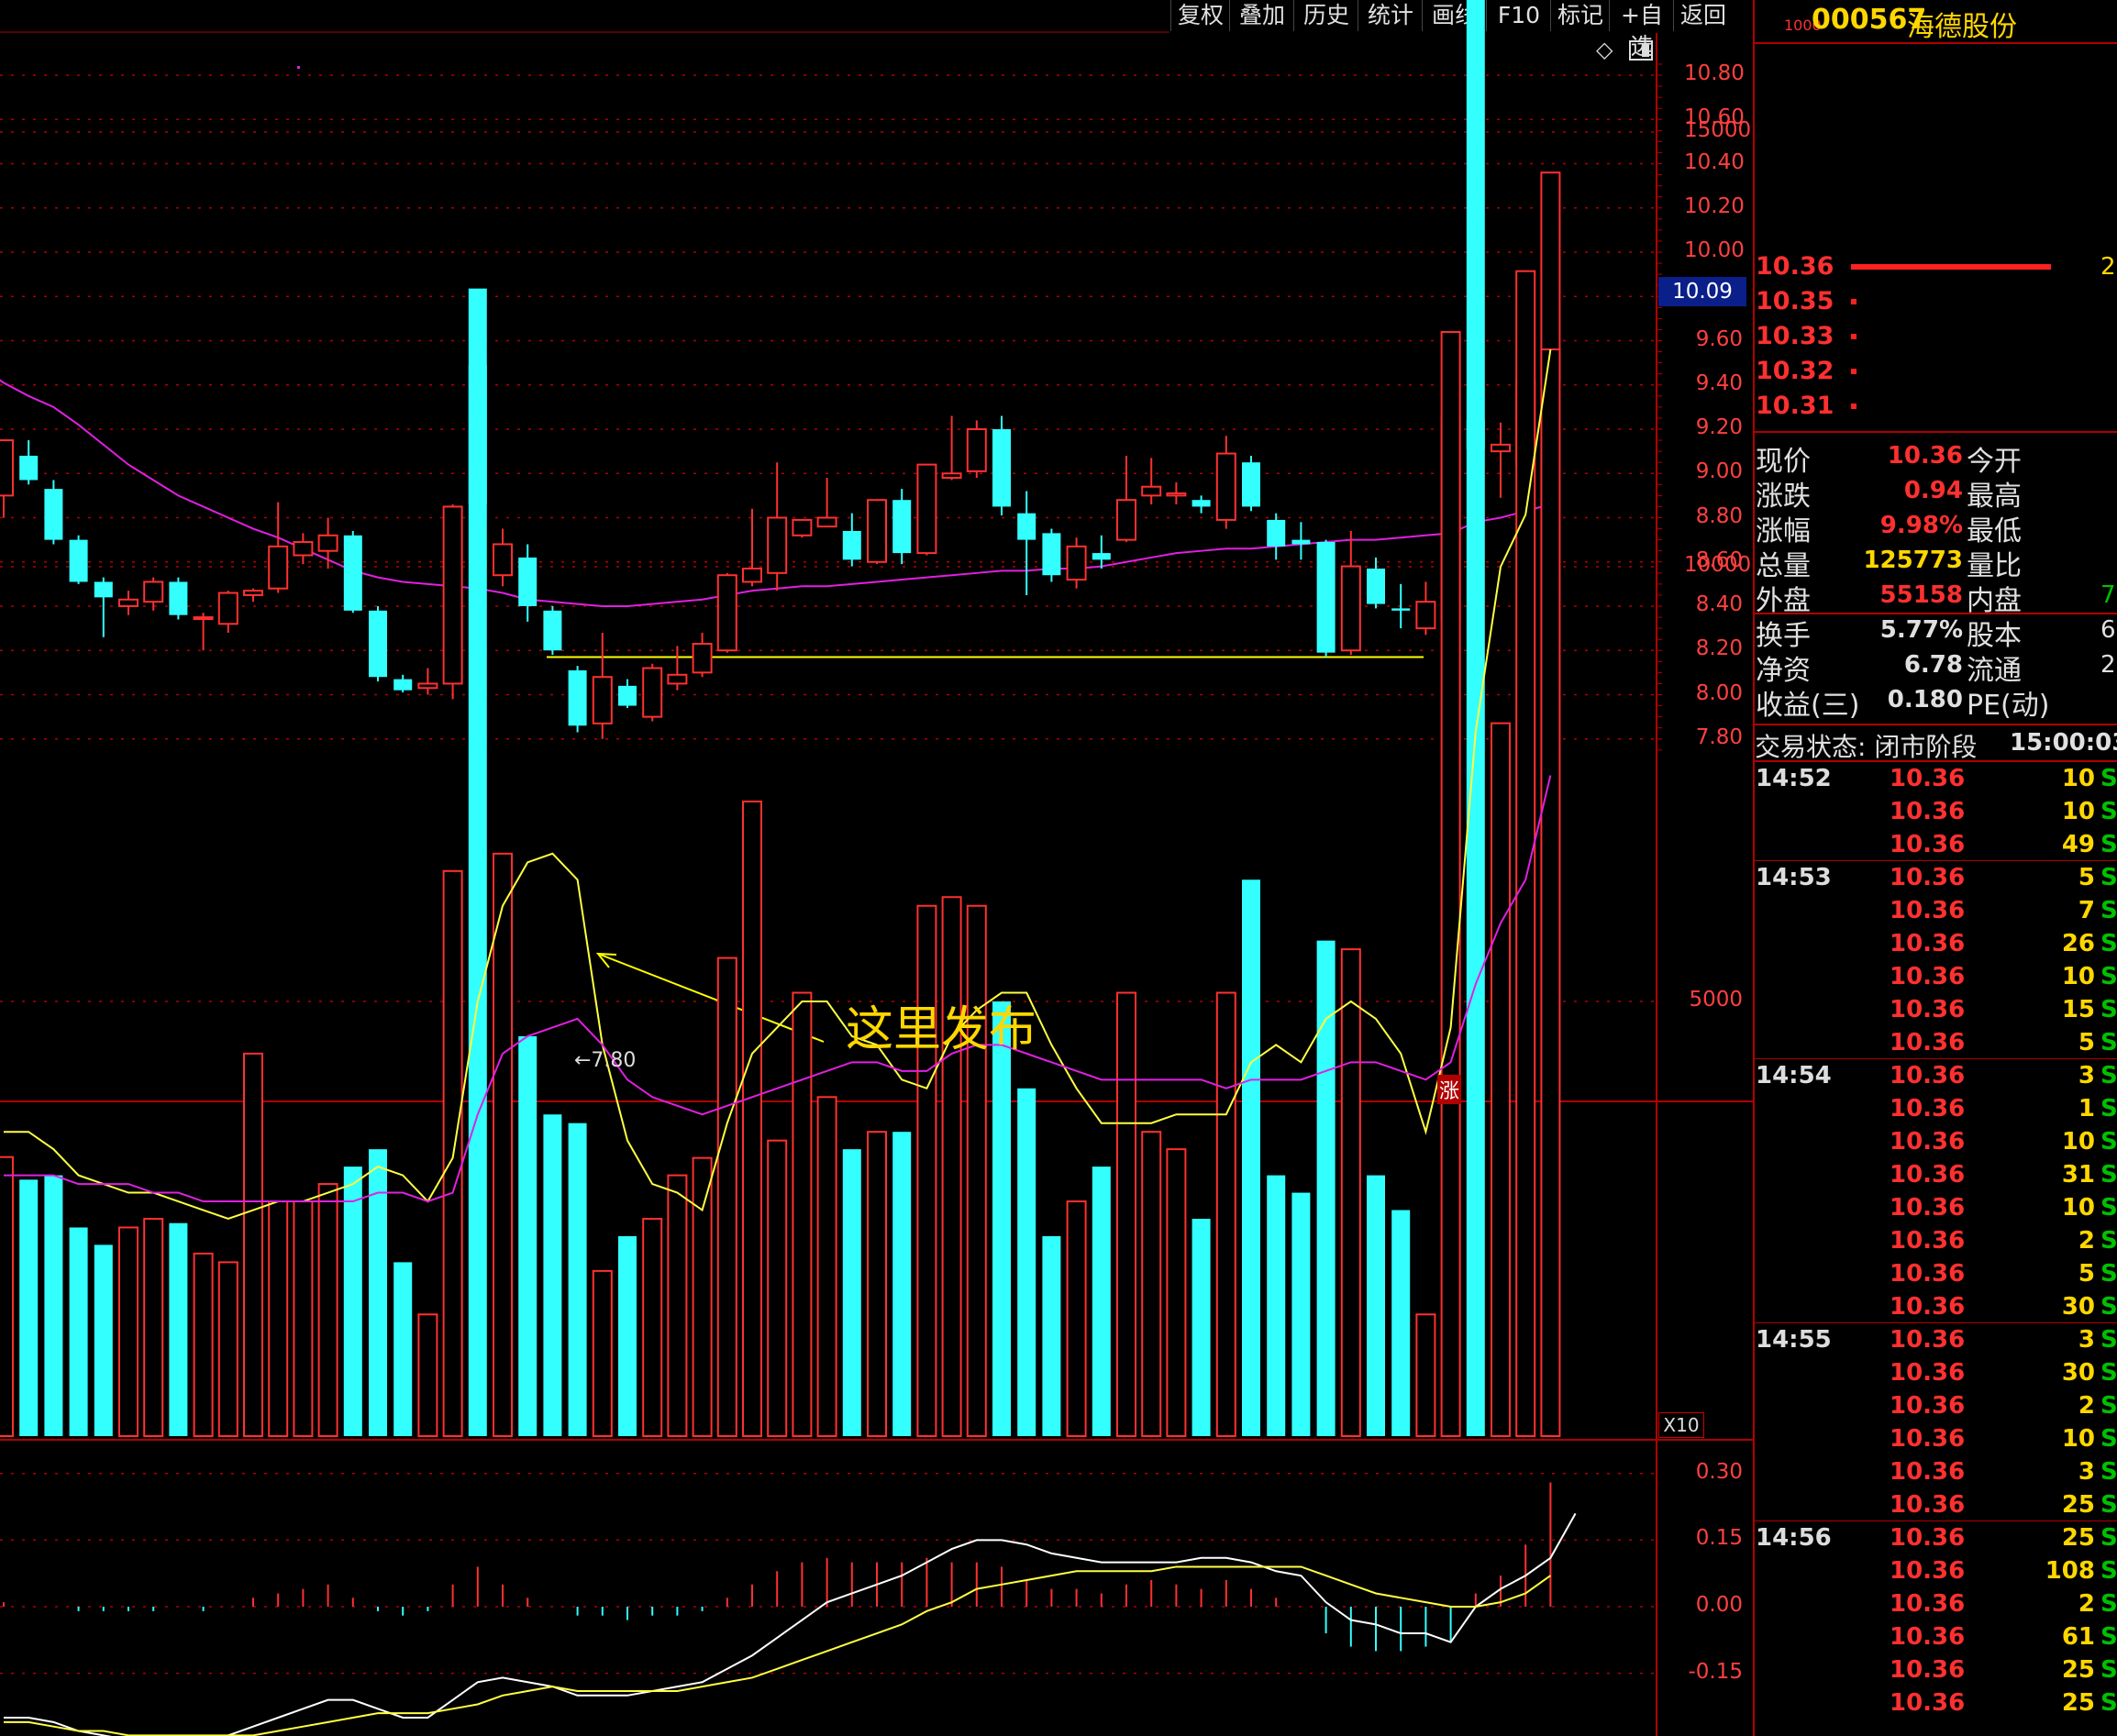 This screenshot has width=2117, height=1736. I want to click on quote-value: 125773, so click(1913, 560).